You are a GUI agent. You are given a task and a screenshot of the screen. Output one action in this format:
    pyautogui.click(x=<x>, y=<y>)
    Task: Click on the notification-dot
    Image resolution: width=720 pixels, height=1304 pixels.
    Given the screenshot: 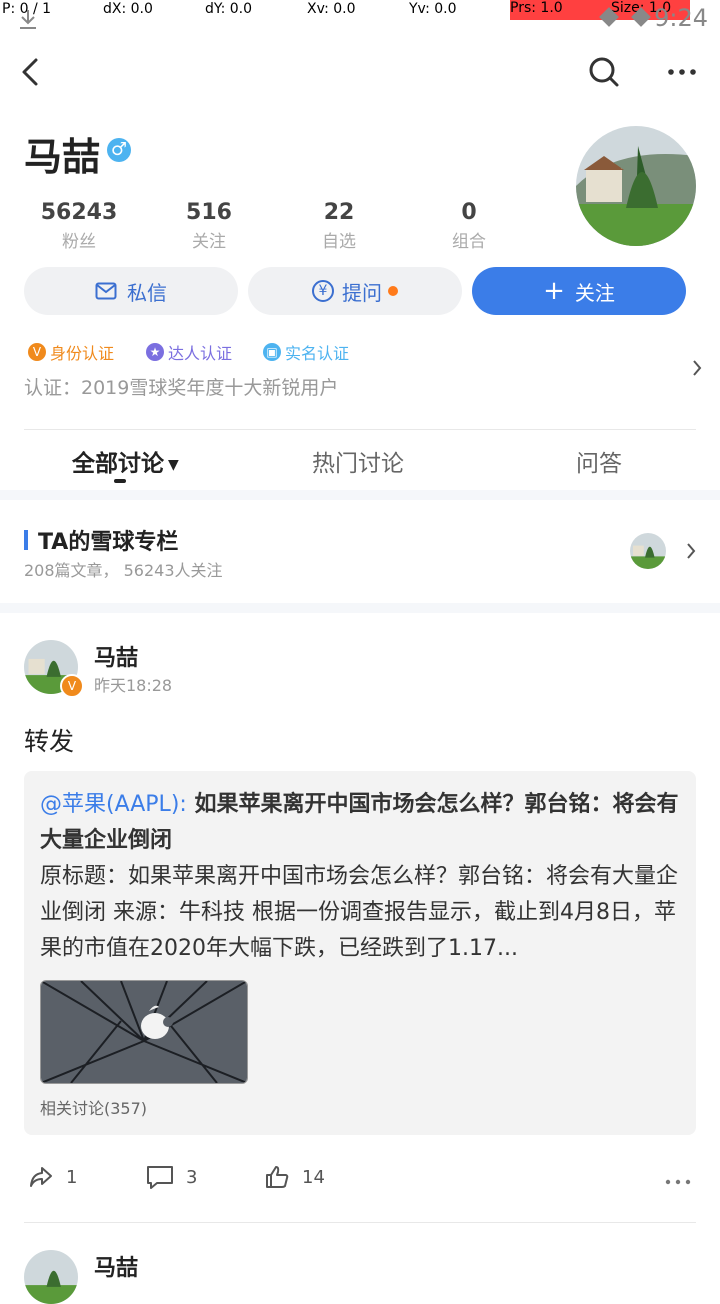 What is the action you would take?
    pyautogui.click(x=393, y=291)
    